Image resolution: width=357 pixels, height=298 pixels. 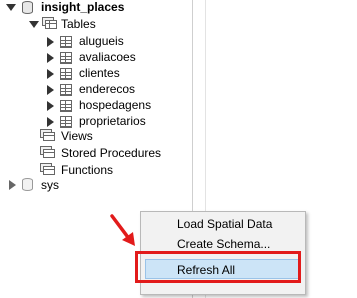 I want to click on menu-item-load-spatial-data: Load Spatial Data, so click(x=223, y=224).